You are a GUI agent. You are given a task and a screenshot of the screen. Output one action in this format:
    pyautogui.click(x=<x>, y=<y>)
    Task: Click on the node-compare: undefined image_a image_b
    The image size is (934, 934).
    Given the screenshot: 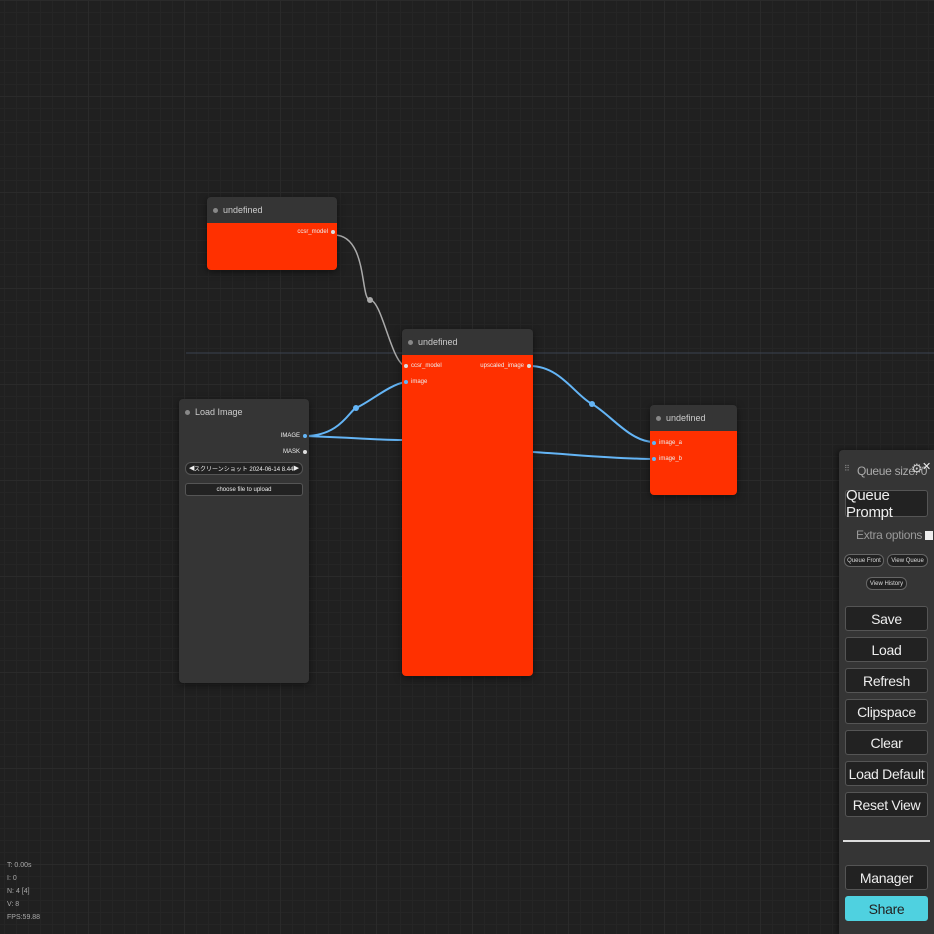 What is the action you would take?
    pyautogui.click(x=693, y=450)
    